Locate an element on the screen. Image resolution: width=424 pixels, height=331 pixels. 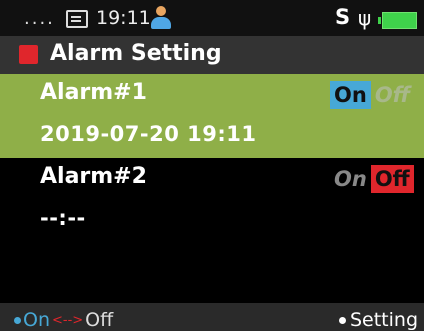
alarm-2-time-row: --:-- is located at coordinates (212, 221).